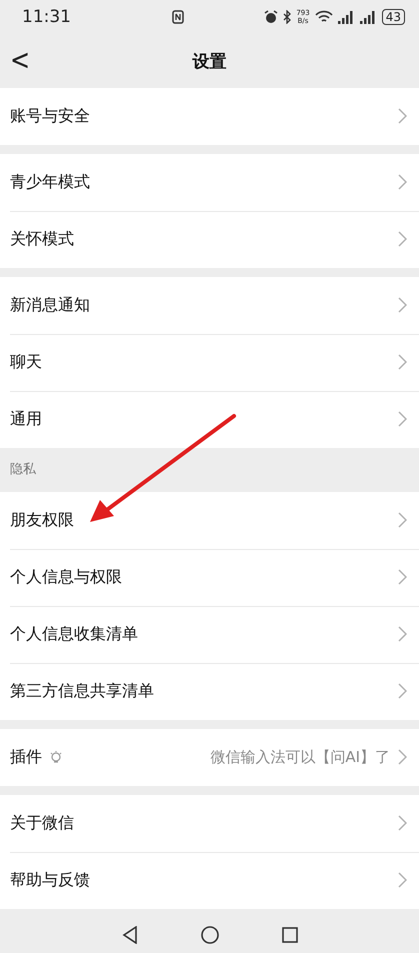  I want to click on row-label: 个人信息与权限, so click(66, 577).